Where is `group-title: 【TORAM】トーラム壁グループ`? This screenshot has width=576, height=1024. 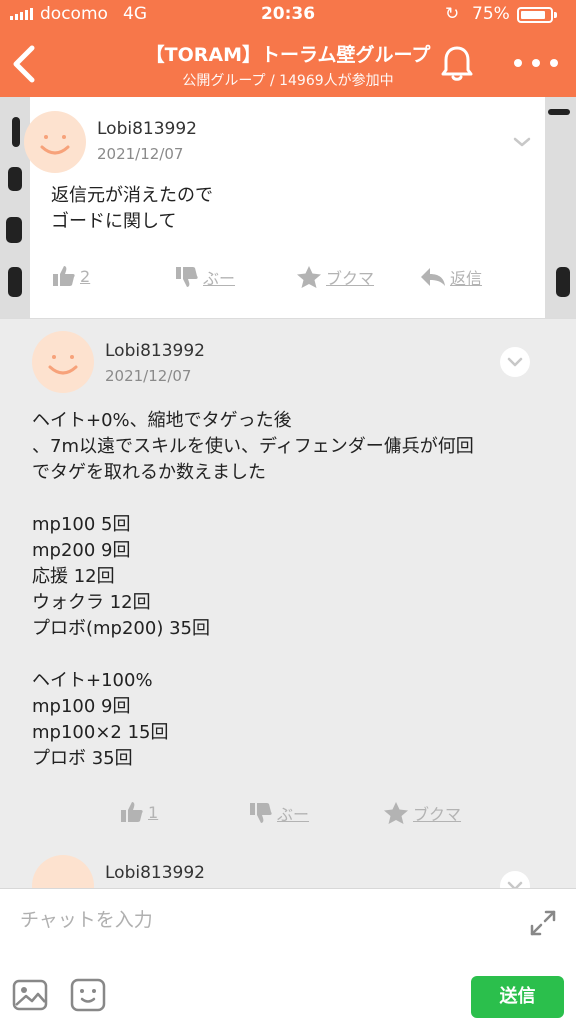 group-title: 【TORAM】トーラム壁グループ is located at coordinates (288, 55).